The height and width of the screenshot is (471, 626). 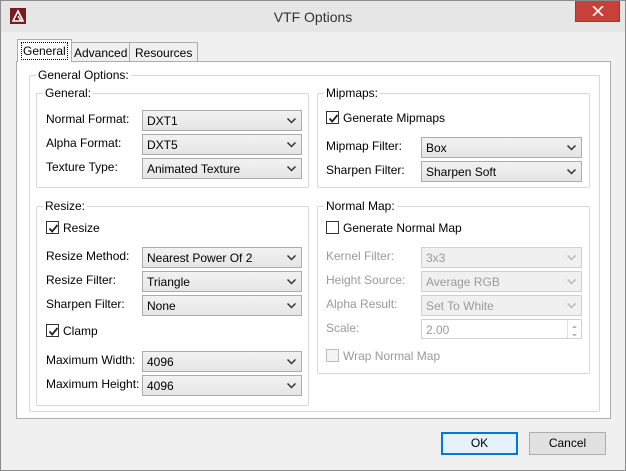 I want to click on close-icon, so click(x=598, y=11).